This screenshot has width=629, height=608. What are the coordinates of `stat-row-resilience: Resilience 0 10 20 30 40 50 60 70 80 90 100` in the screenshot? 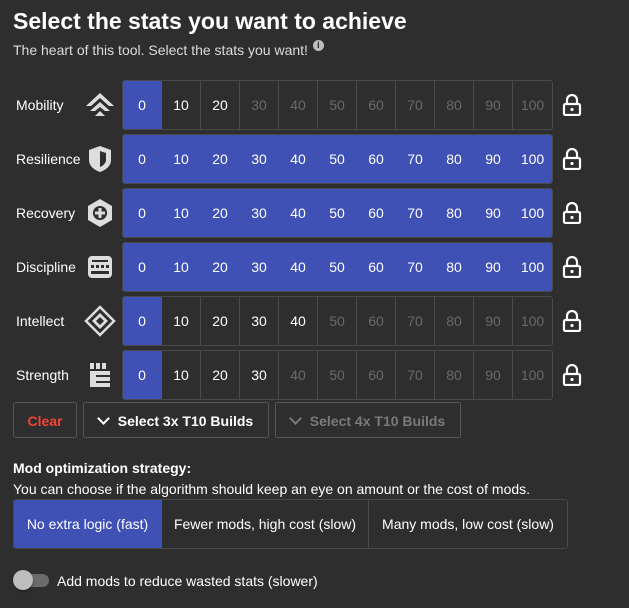 It's located at (314, 159).